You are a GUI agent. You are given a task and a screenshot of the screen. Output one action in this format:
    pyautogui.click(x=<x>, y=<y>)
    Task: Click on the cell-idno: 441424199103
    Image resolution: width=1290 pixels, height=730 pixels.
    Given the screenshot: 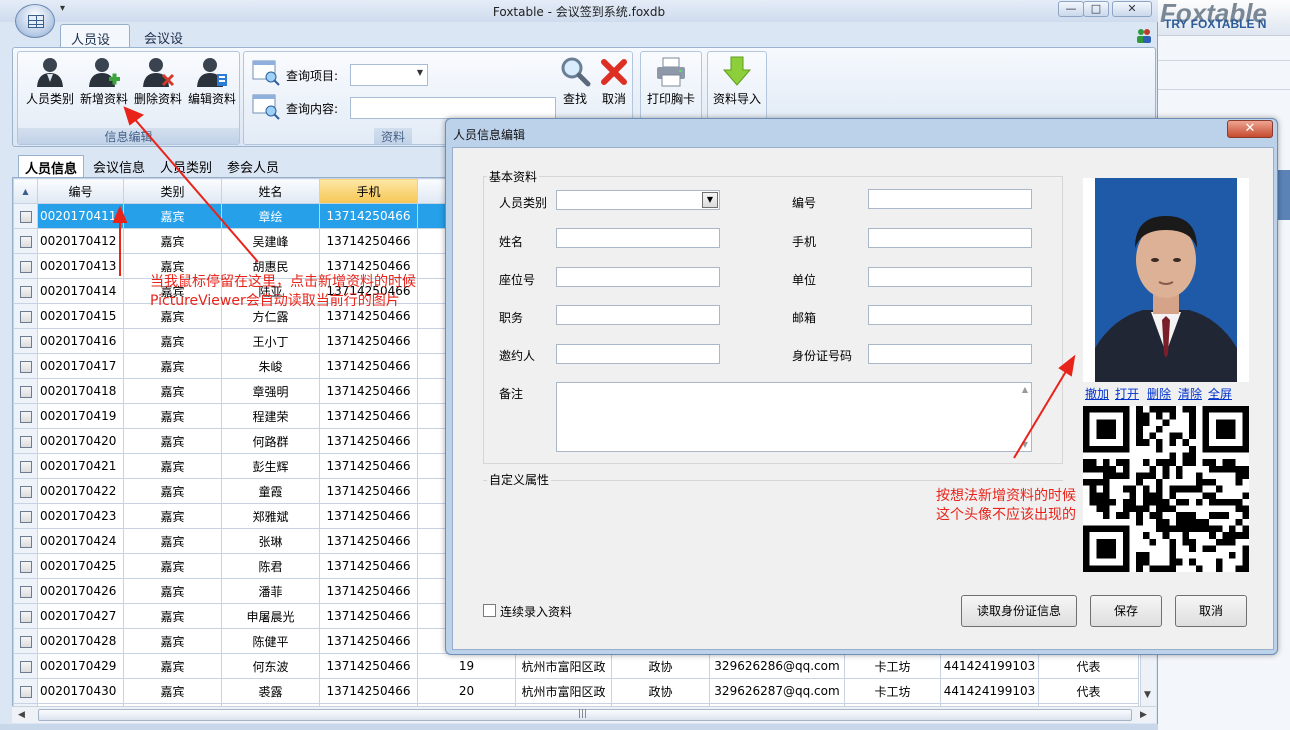 What is the action you would take?
    pyautogui.click(x=989, y=666)
    